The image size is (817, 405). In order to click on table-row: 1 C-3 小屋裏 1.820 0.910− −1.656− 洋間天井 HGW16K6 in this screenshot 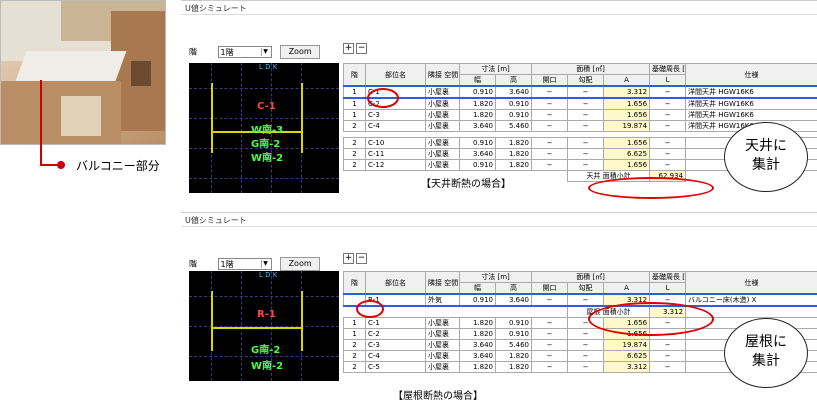, I will do `click(580, 115)`.